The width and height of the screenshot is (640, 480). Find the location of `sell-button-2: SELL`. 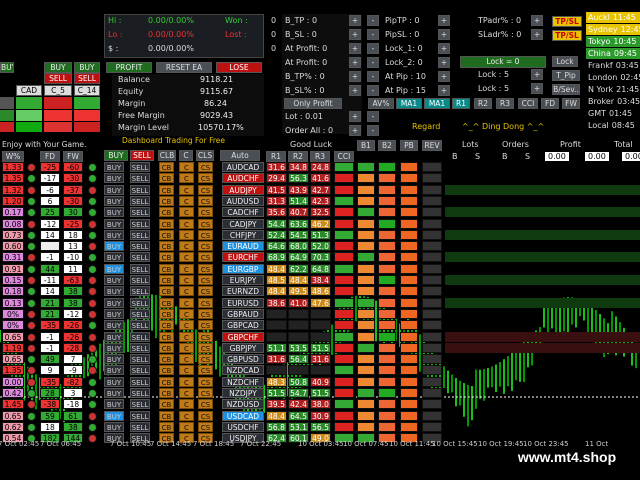

sell-button-2: SELL is located at coordinates (87, 78).